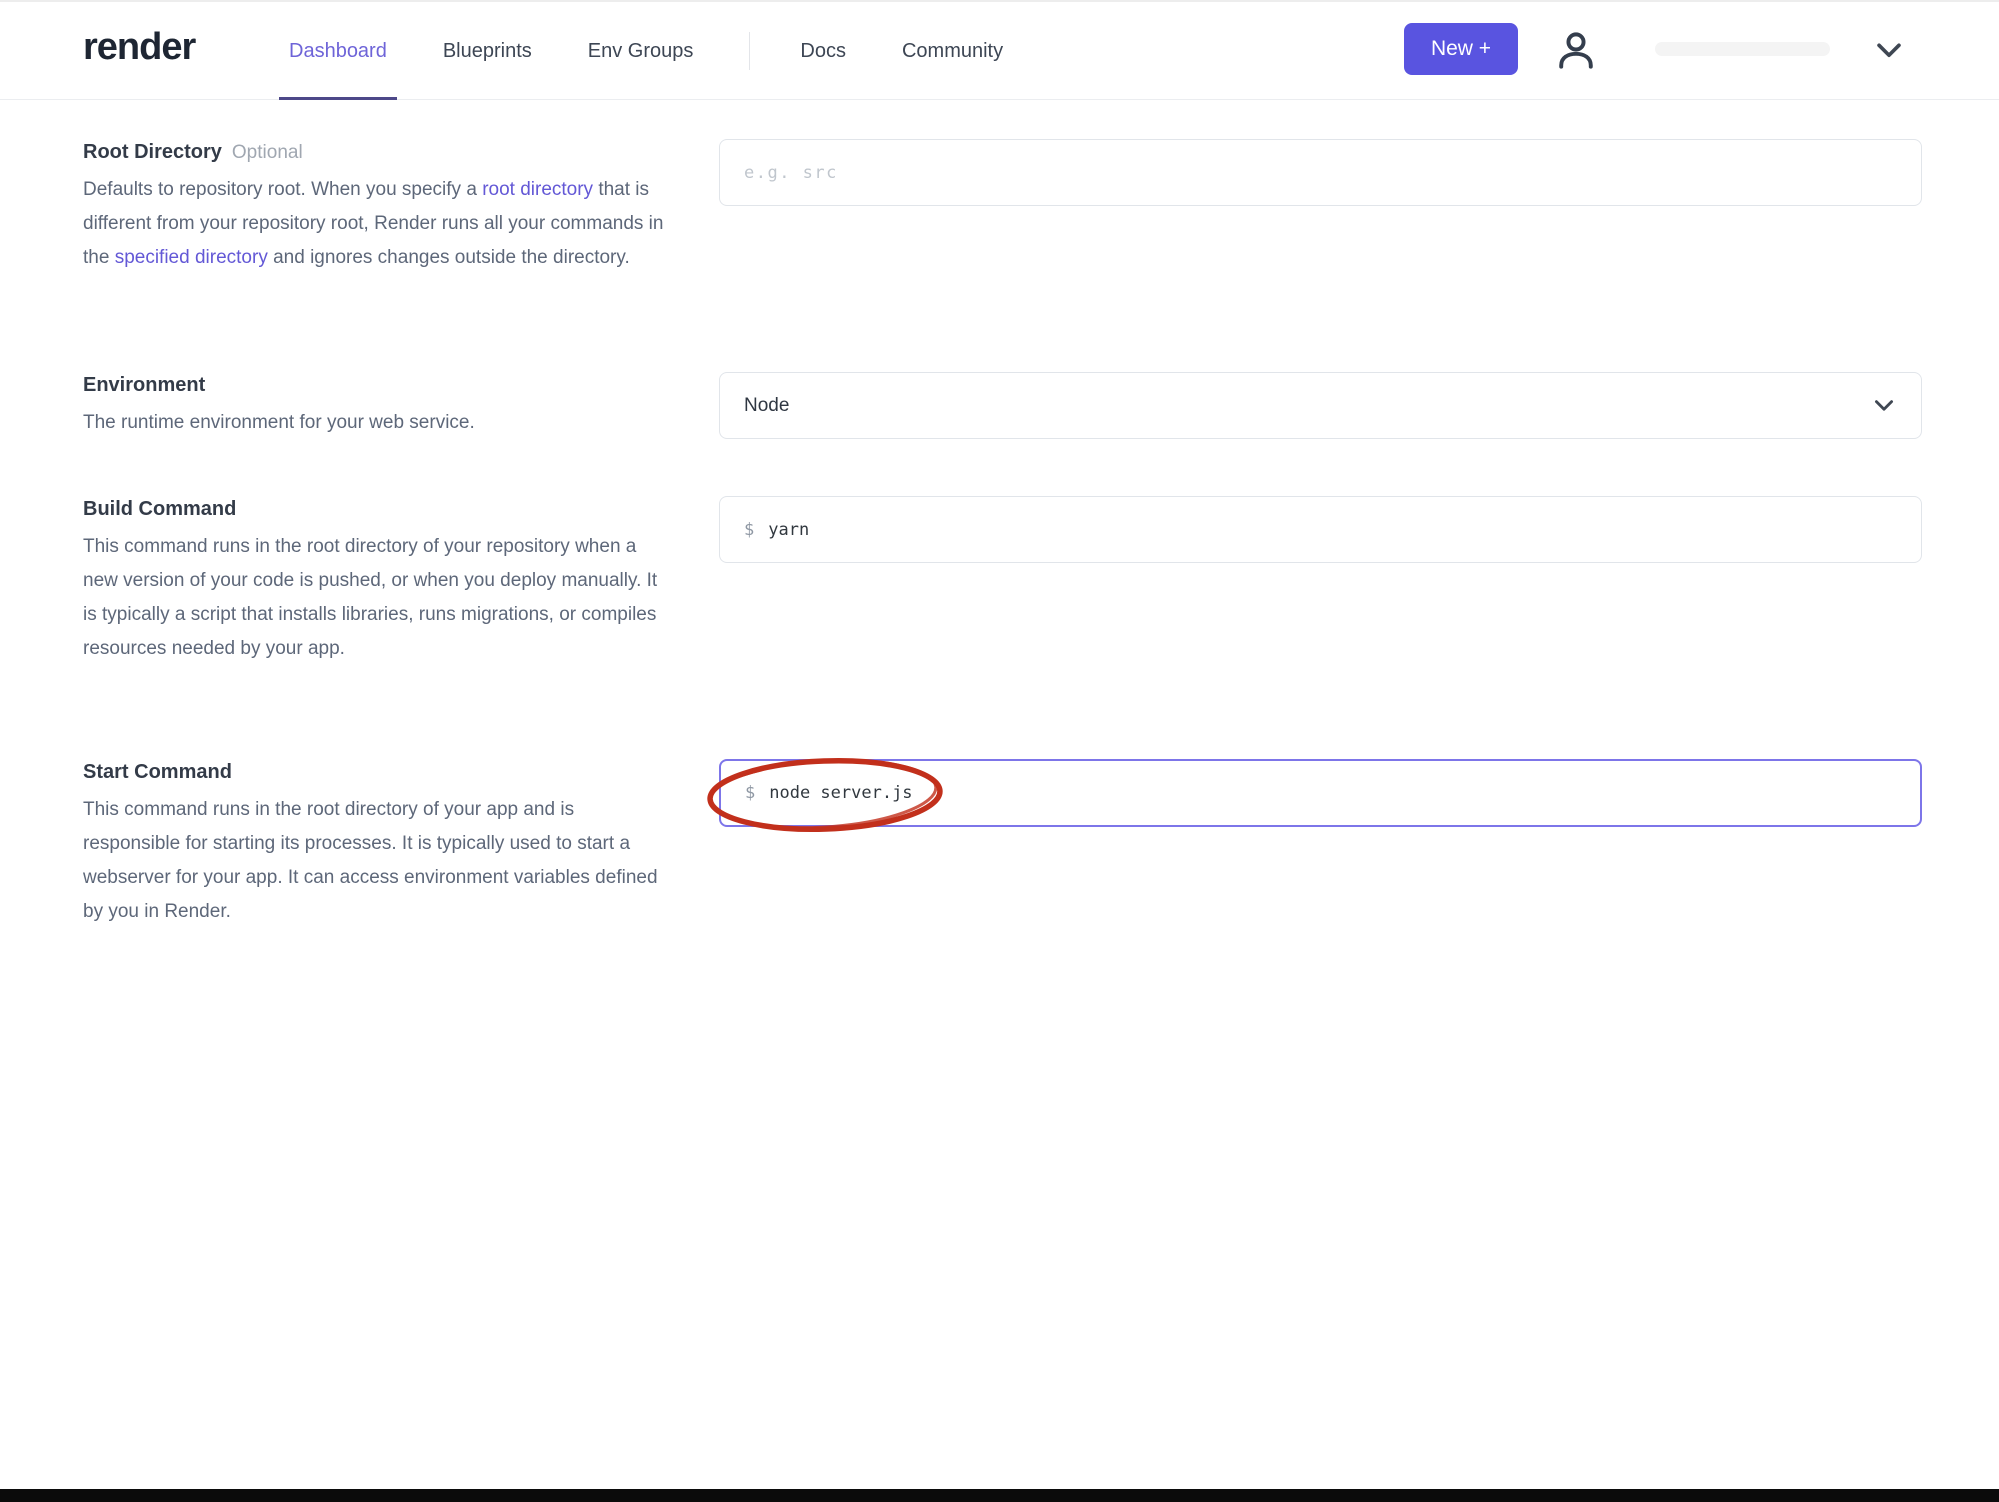 The width and height of the screenshot is (1999, 1502). Describe the element at coordinates (999, 1495) in the screenshot. I see `screenshot-bottom-edge` at that location.